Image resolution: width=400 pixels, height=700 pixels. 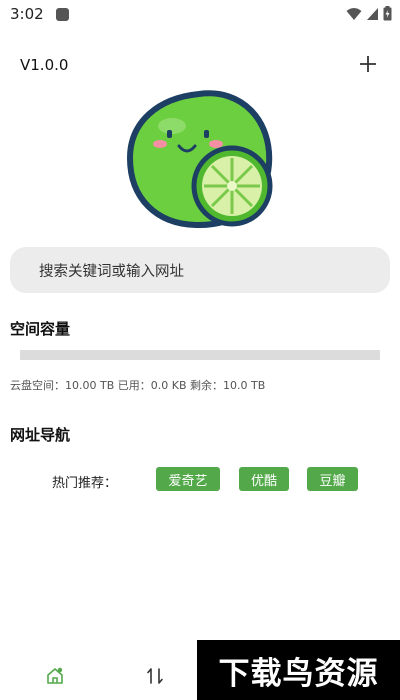 I want to click on app-version: V1.0.0, so click(x=44, y=65).